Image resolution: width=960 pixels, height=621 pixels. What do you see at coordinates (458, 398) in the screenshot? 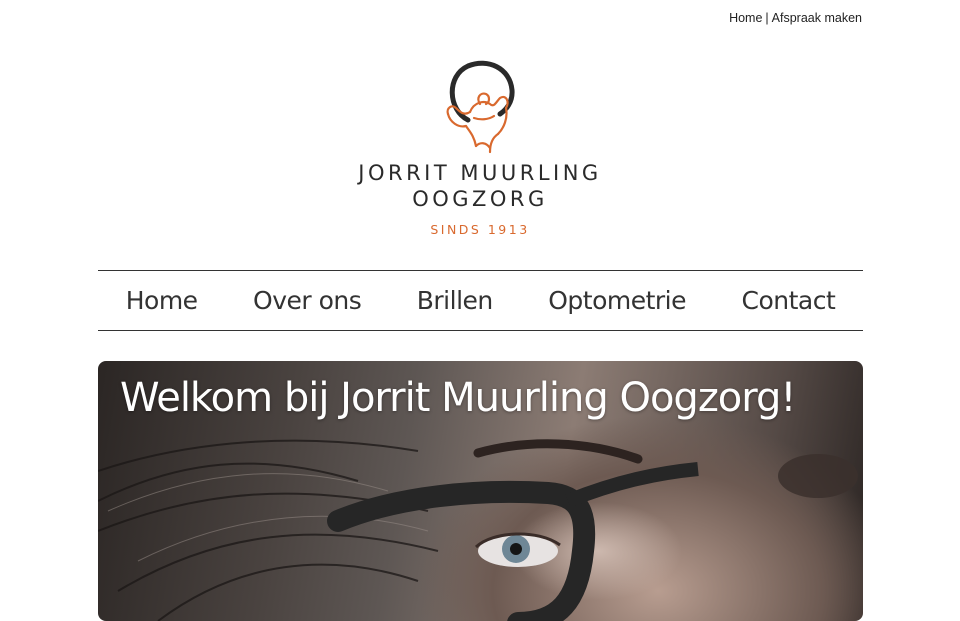
I see `hero-title: Welkom bij Jorrit Muurling Oogzorg!` at bounding box center [458, 398].